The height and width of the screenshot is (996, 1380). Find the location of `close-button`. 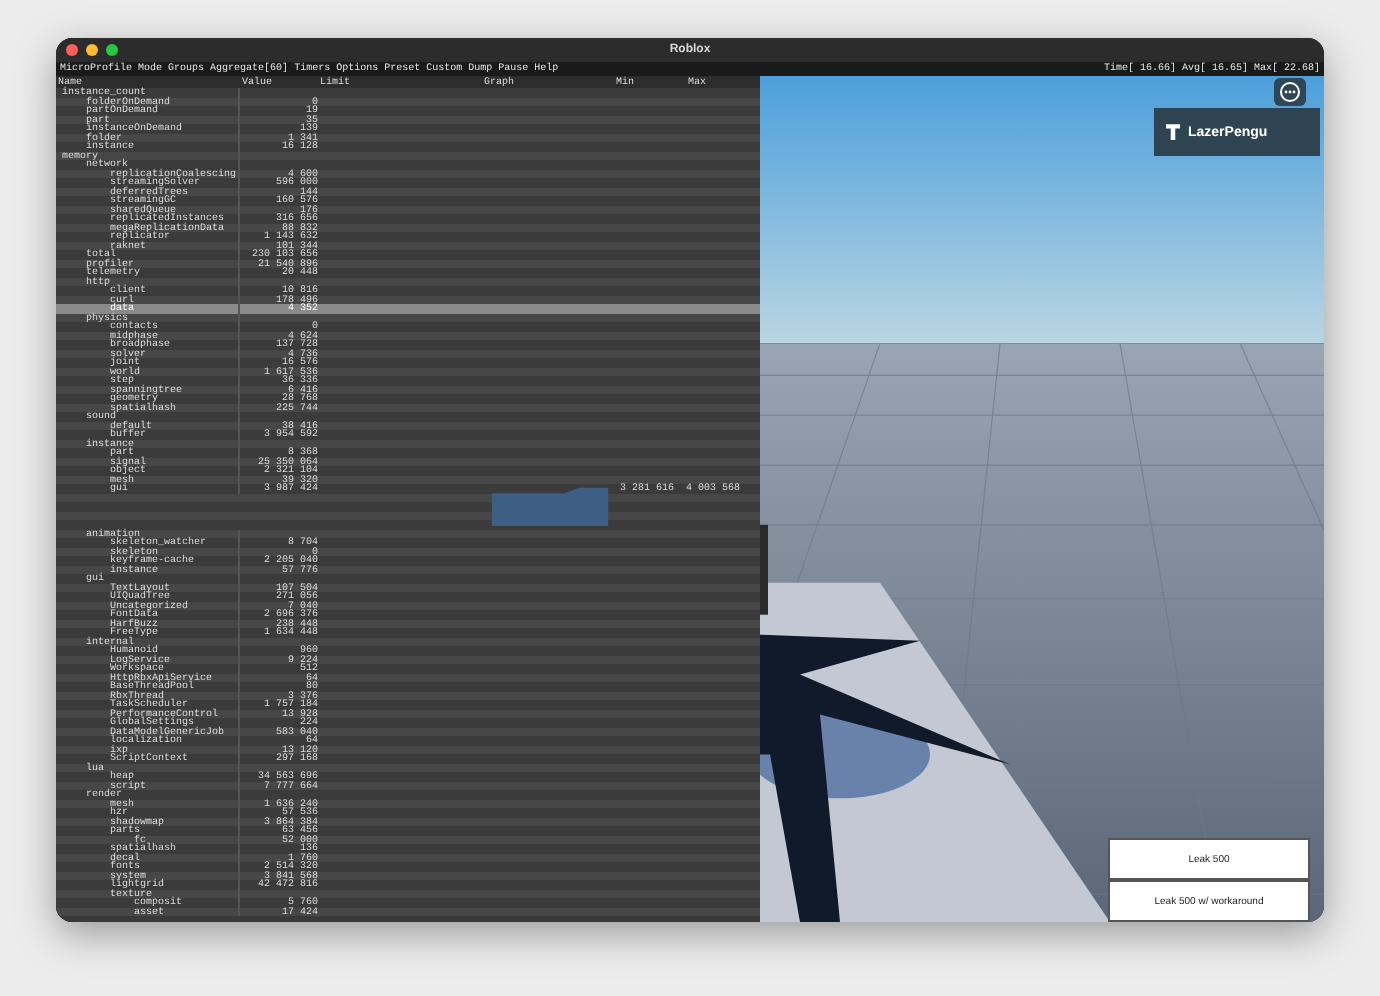

close-button is located at coordinates (72, 50).